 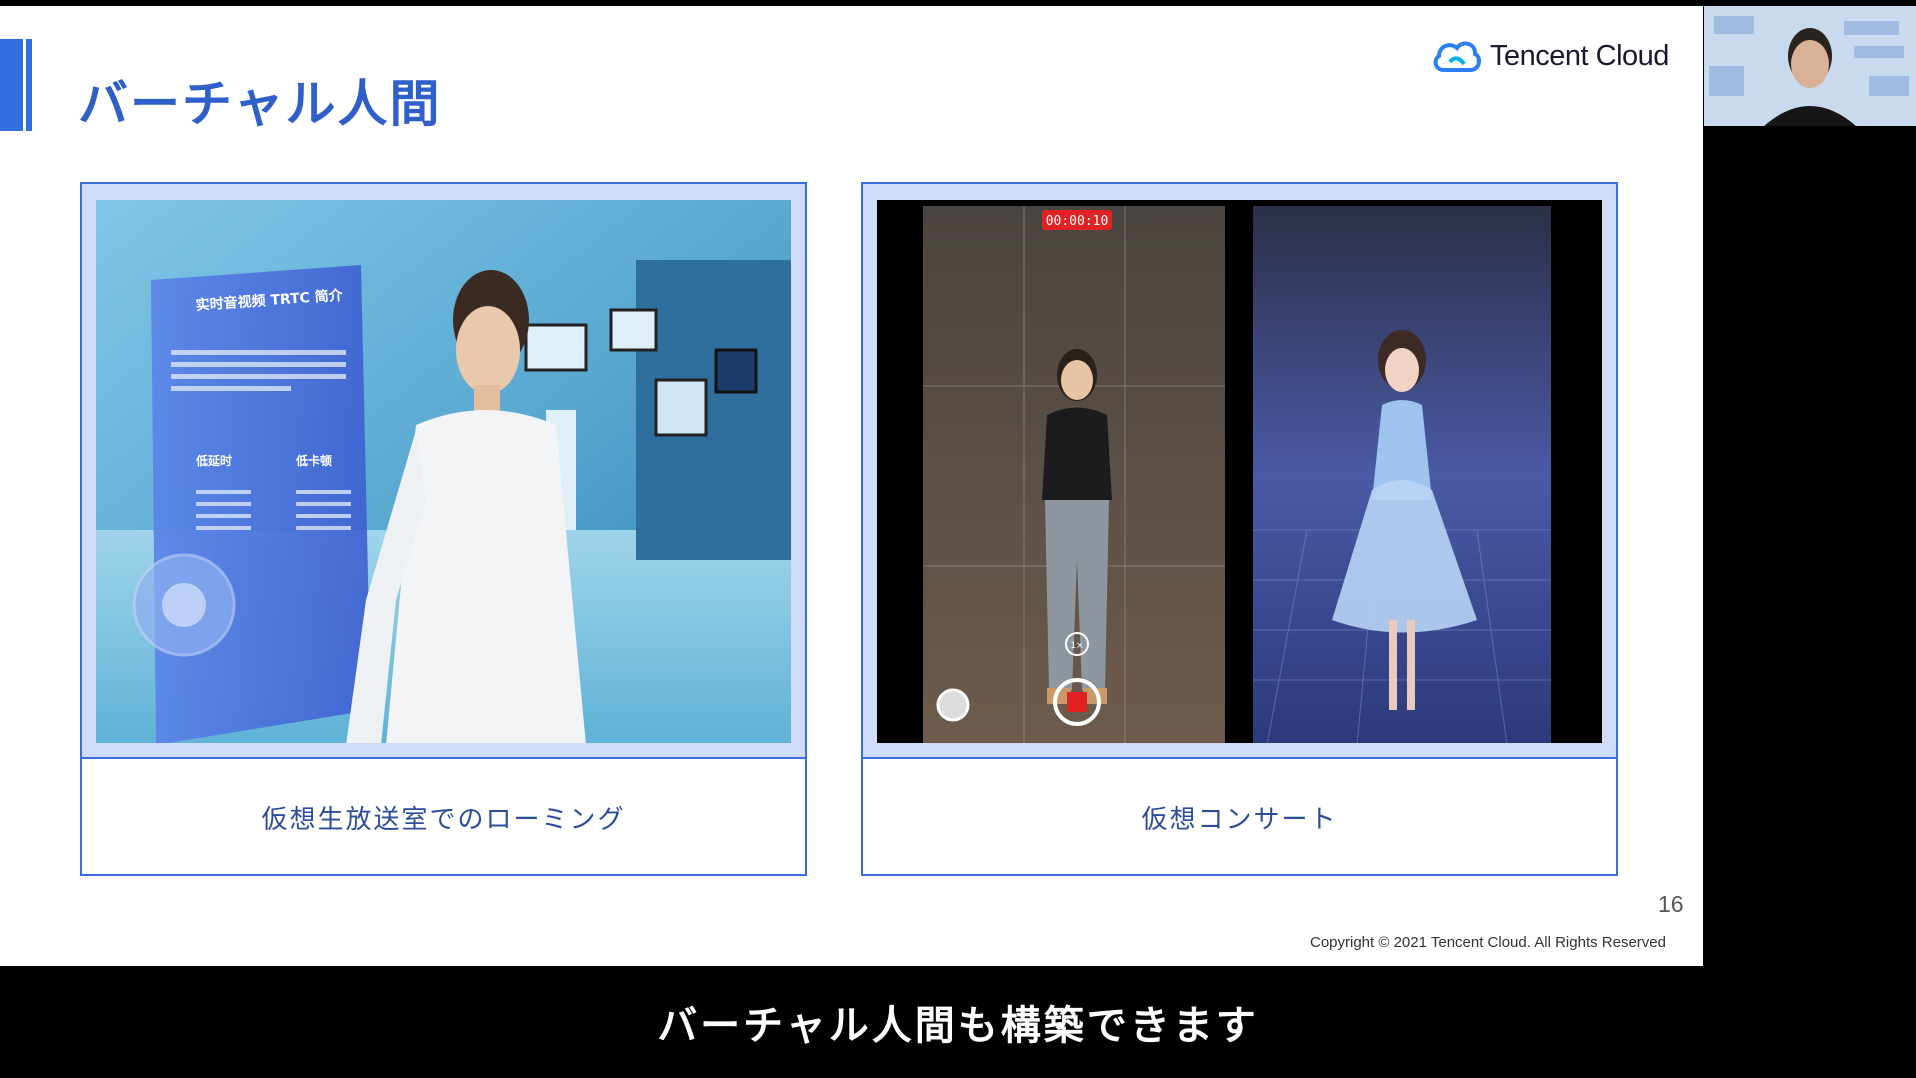 I want to click on presenter-webcam, so click(x=1810, y=66).